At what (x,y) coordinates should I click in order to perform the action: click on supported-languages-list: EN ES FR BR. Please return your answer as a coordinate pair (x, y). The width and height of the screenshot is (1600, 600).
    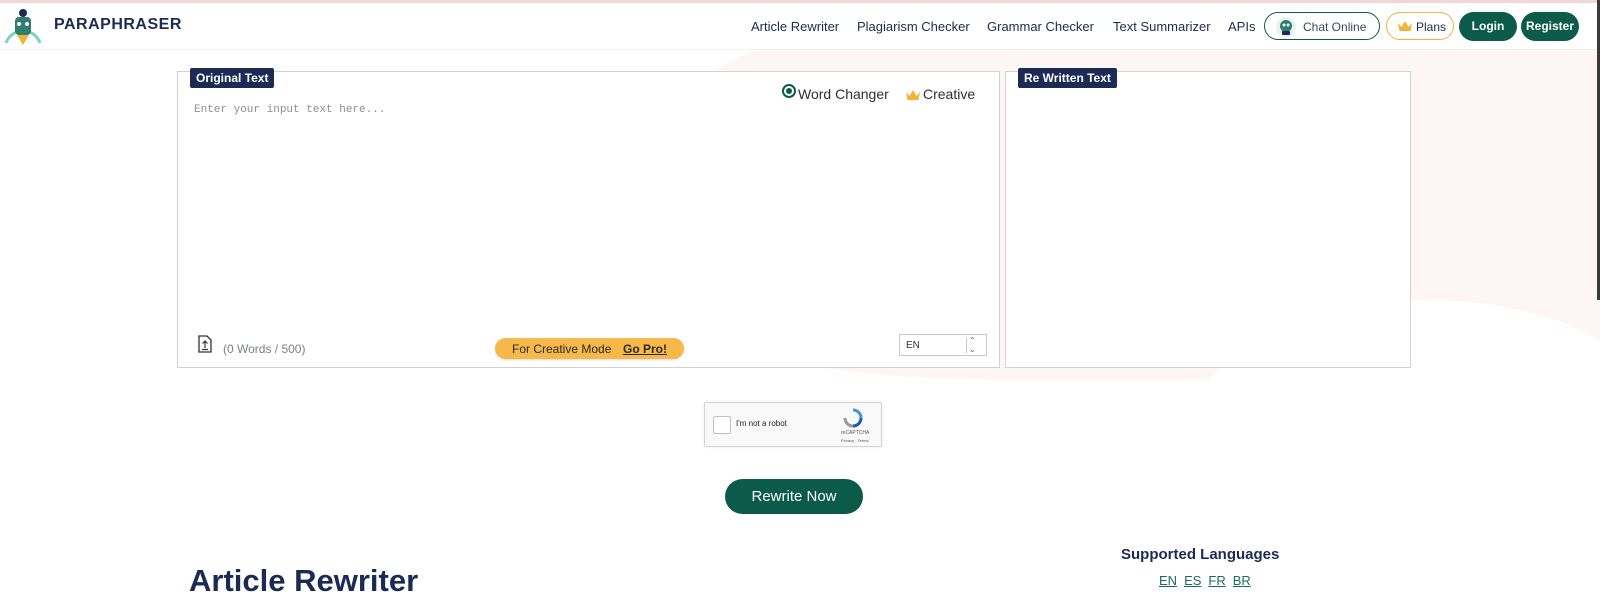
    Looking at the image, I should click on (1208, 580).